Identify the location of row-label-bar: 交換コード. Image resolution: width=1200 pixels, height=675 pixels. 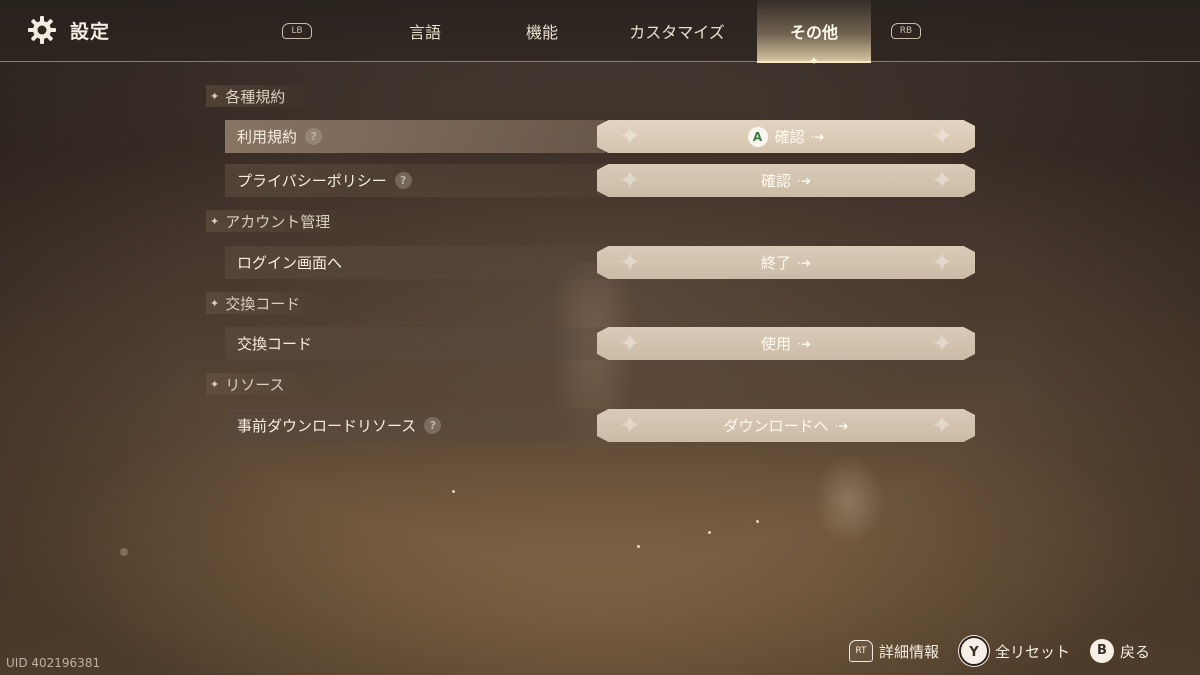
(415, 343).